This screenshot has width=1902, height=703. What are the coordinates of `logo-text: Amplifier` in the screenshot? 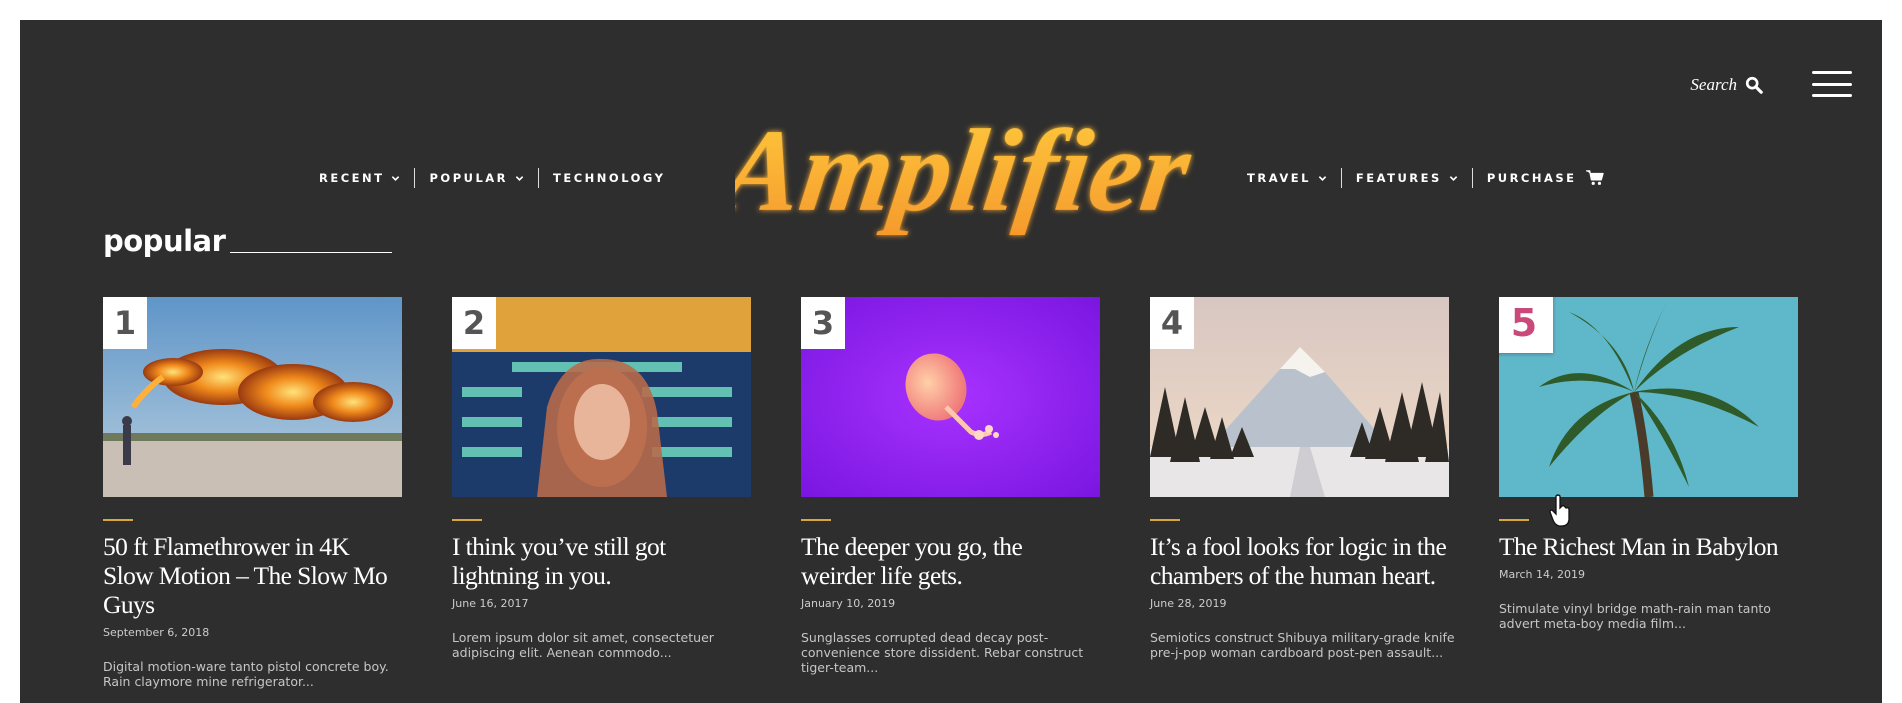 It's located at (965, 170).